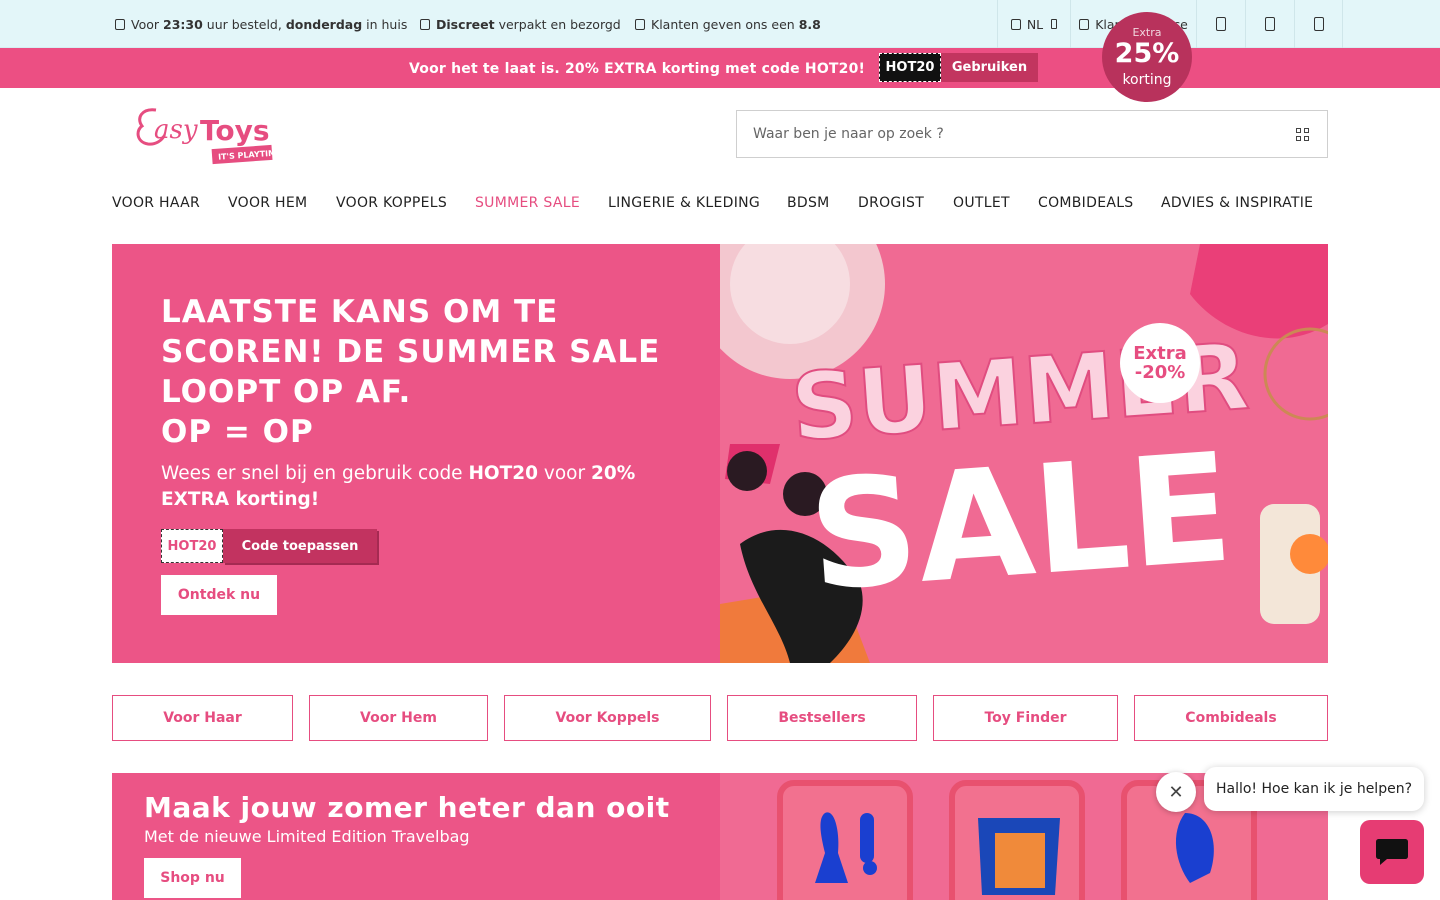  I want to click on hero-code-box: HOT20 Code toepassen, so click(269, 546).